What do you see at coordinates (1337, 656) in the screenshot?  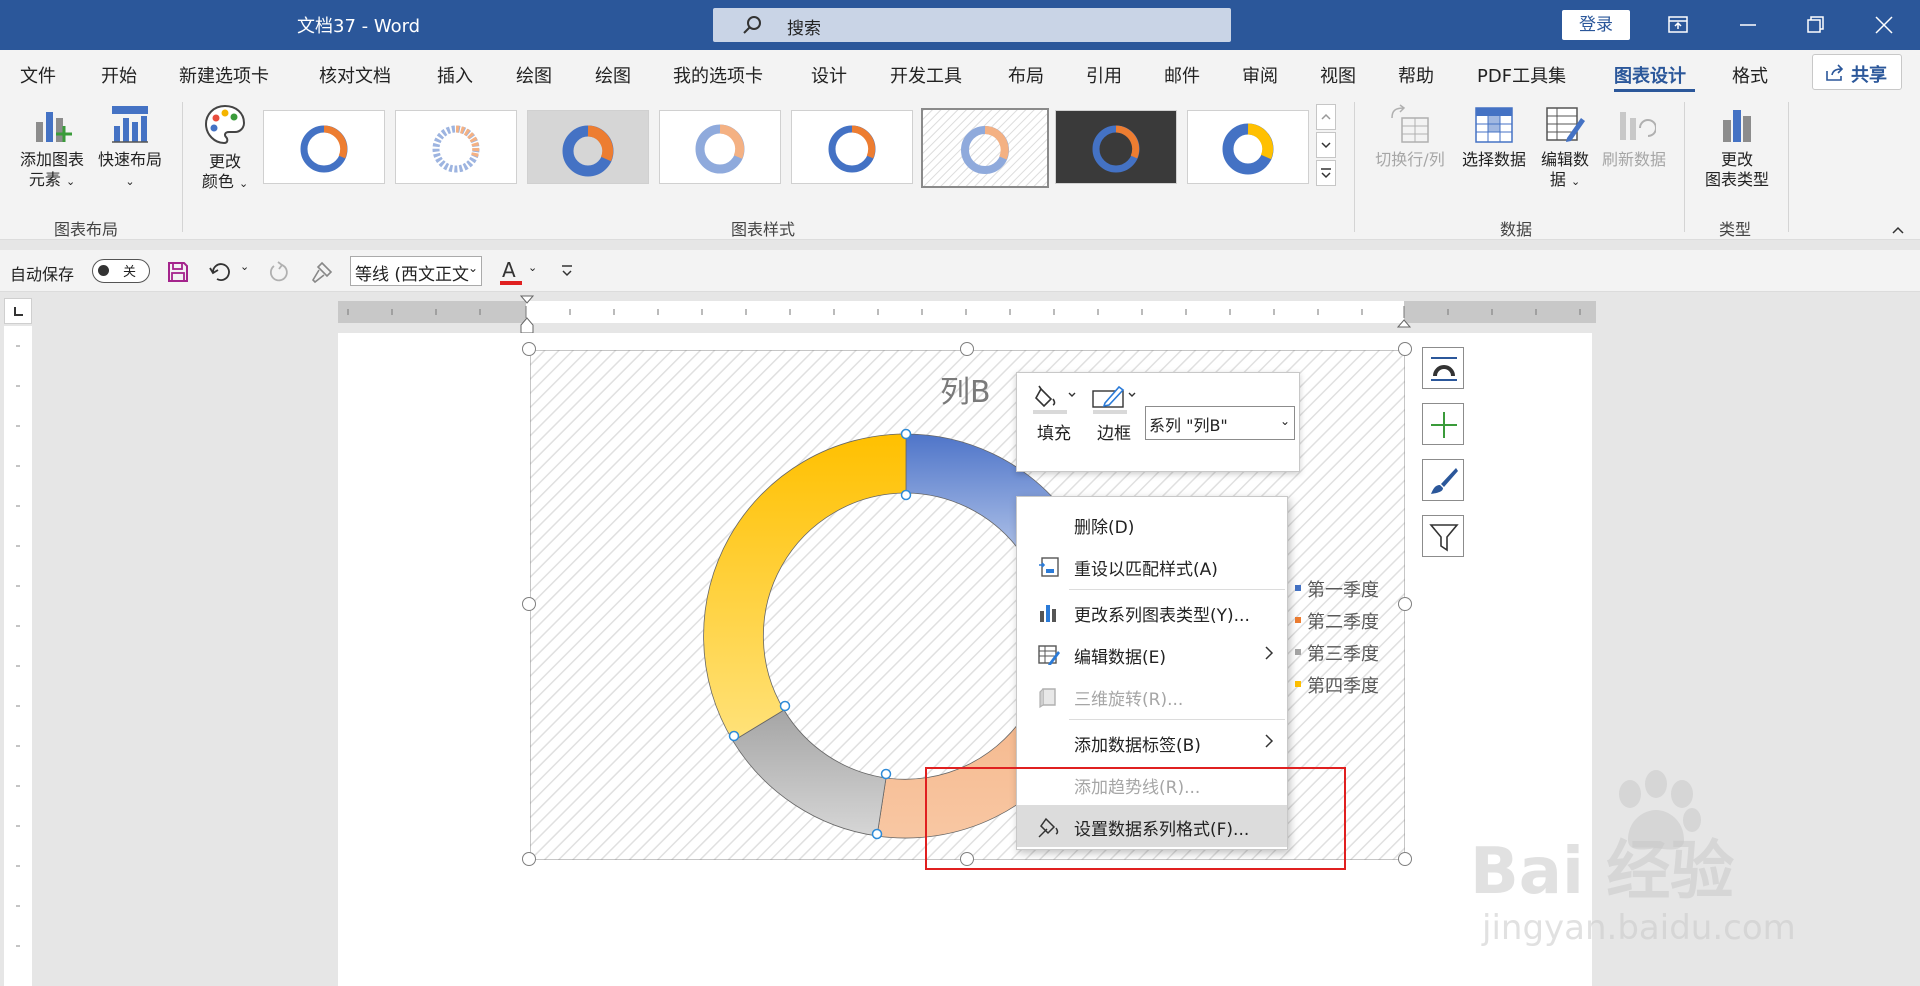 I see `legend-item-q3: 第三季度` at bounding box center [1337, 656].